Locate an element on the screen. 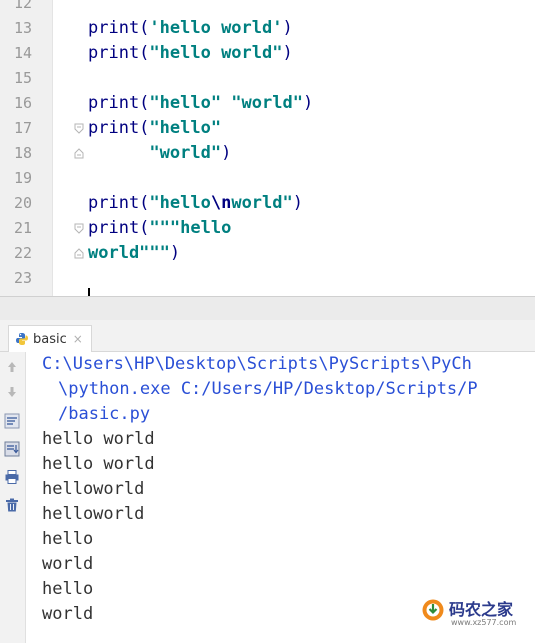 This screenshot has width=535, height=643. run-tab-basic: basic × is located at coordinates (50, 338).